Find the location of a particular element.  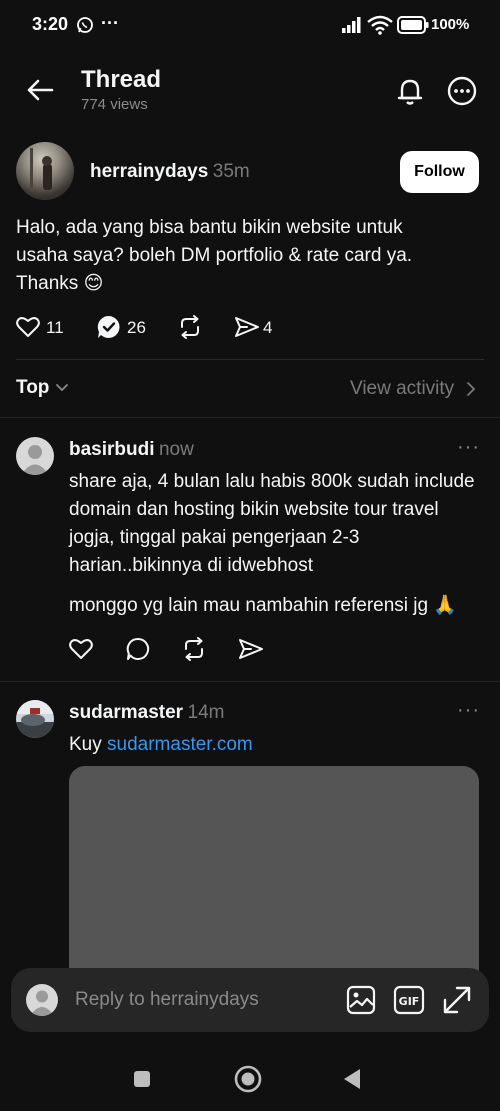

post-time: 35m is located at coordinates (231, 171).